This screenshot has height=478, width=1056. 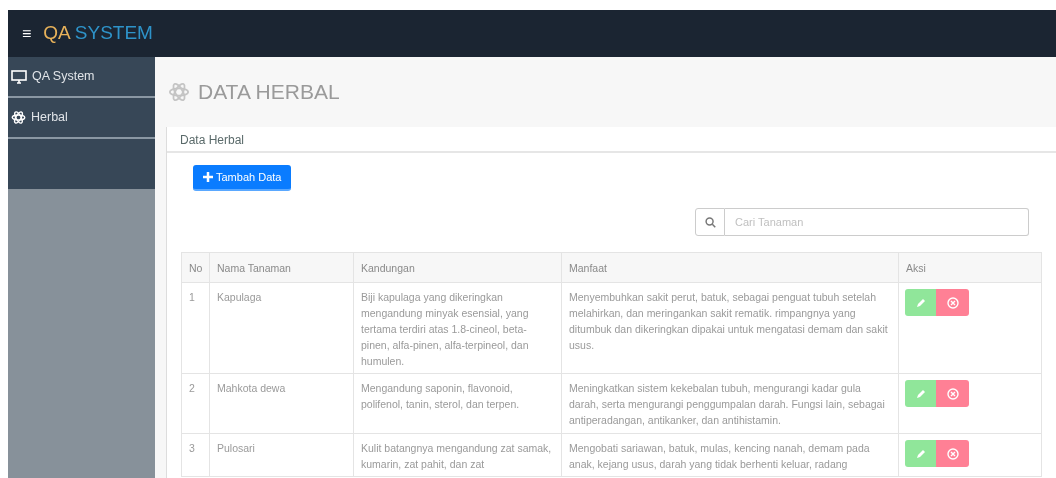 I want to click on sidebar-item: QA System, so click(x=81, y=77).